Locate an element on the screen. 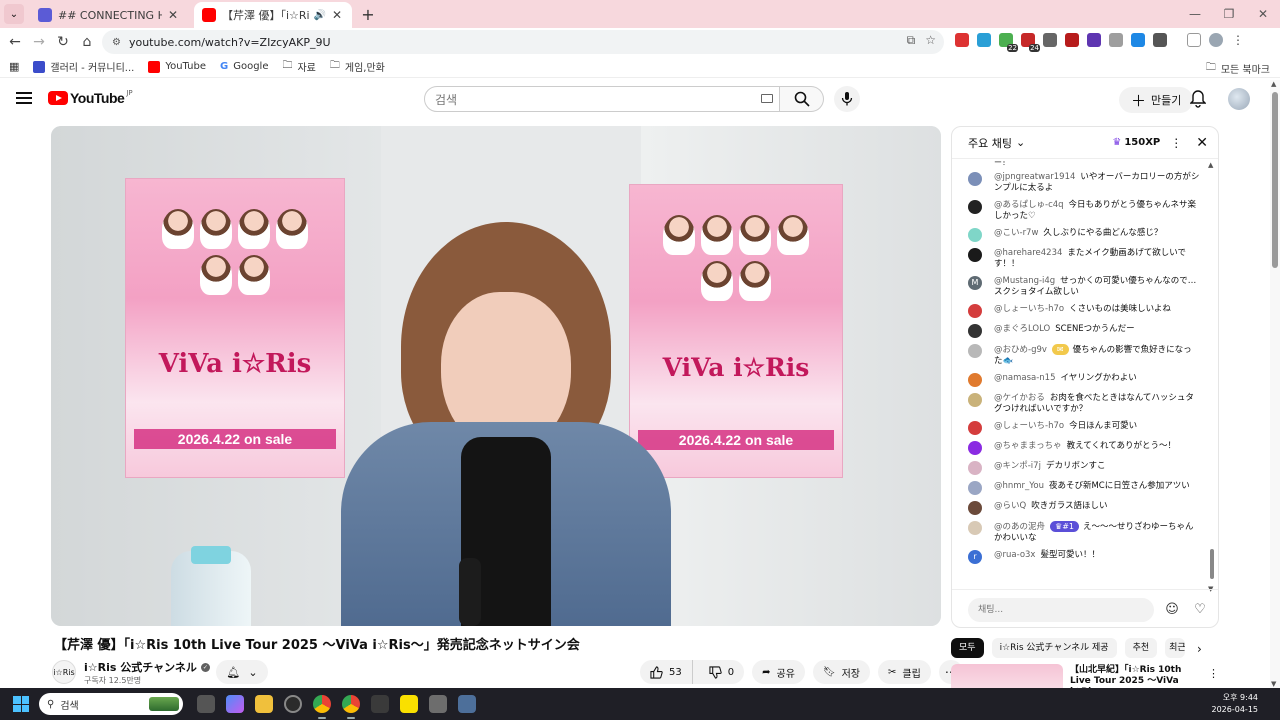  related-more-icon: ⋮ is located at coordinates (1213, 673).